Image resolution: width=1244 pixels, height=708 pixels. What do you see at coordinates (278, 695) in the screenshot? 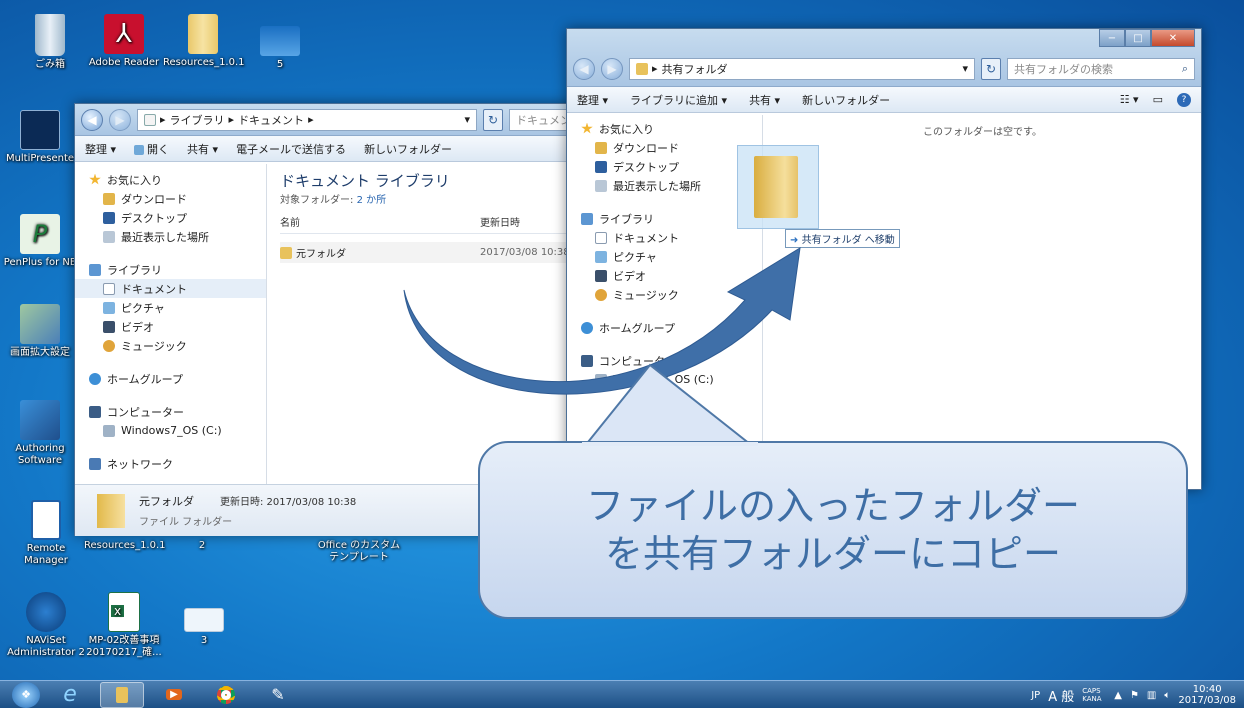
I see `taskbar-paint: ✎` at bounding box center [278, 695].